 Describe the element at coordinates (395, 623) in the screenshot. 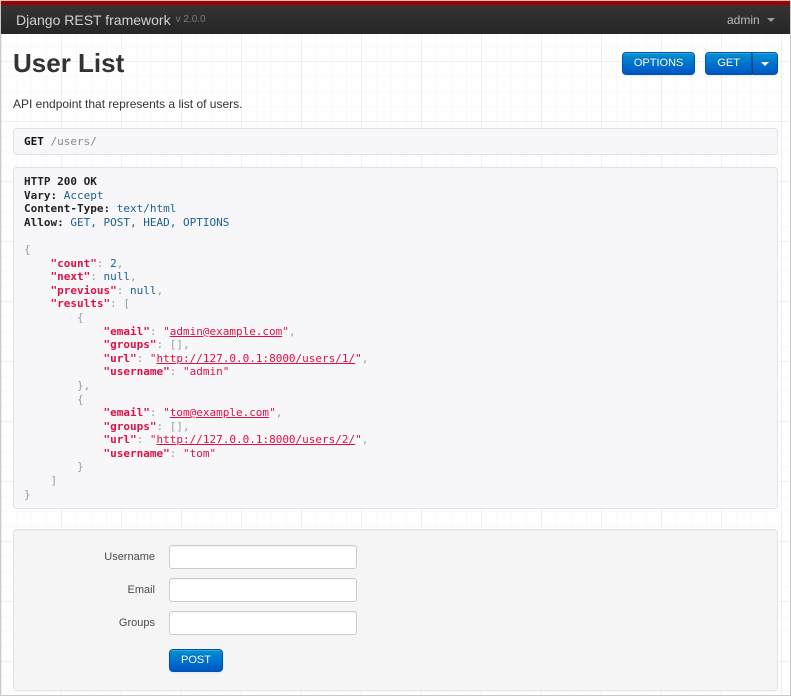

I see `form-row: Groups` at that location.